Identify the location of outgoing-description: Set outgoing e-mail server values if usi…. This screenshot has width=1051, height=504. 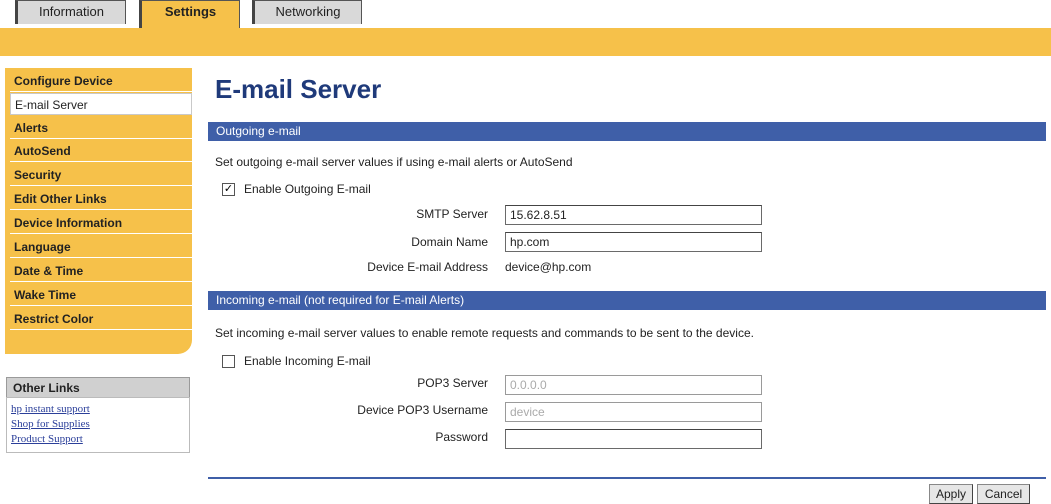
(394, 162).